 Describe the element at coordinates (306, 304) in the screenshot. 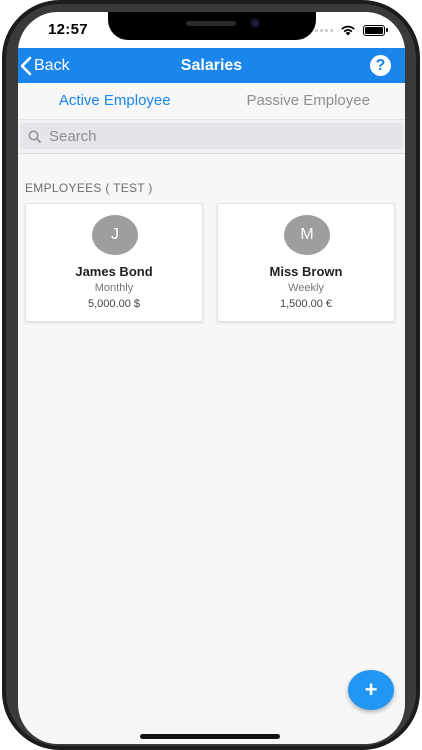

I see `salary-amount: 1,500.00 €` at that location.